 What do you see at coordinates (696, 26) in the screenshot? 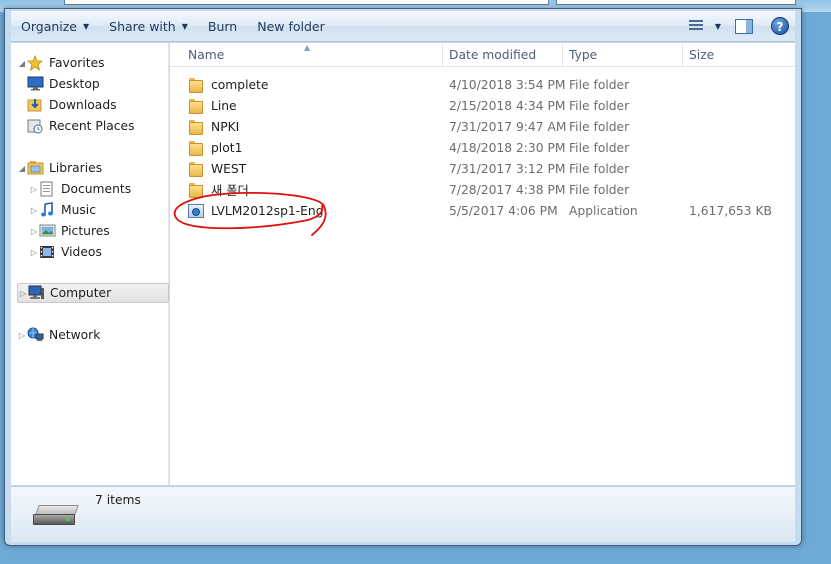
I see `change-view-icon` at bounding box center [696, 26].